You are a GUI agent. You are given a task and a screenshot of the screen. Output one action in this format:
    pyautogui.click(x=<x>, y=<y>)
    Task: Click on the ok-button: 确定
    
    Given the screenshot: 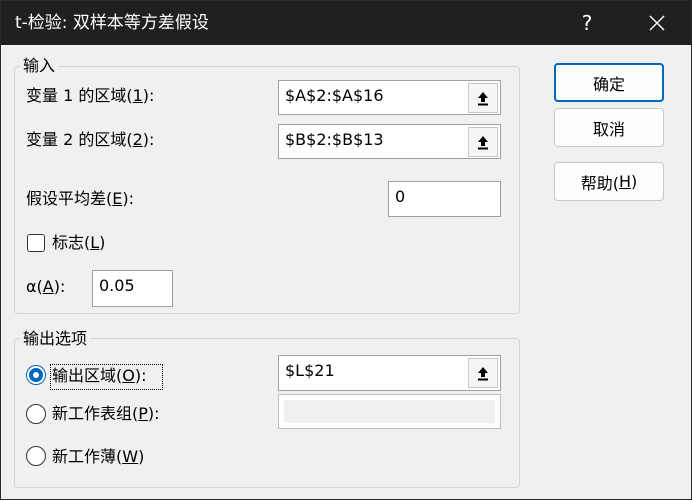 What is the action you would take?
    pyautogui.click(x=609, y=82)
    